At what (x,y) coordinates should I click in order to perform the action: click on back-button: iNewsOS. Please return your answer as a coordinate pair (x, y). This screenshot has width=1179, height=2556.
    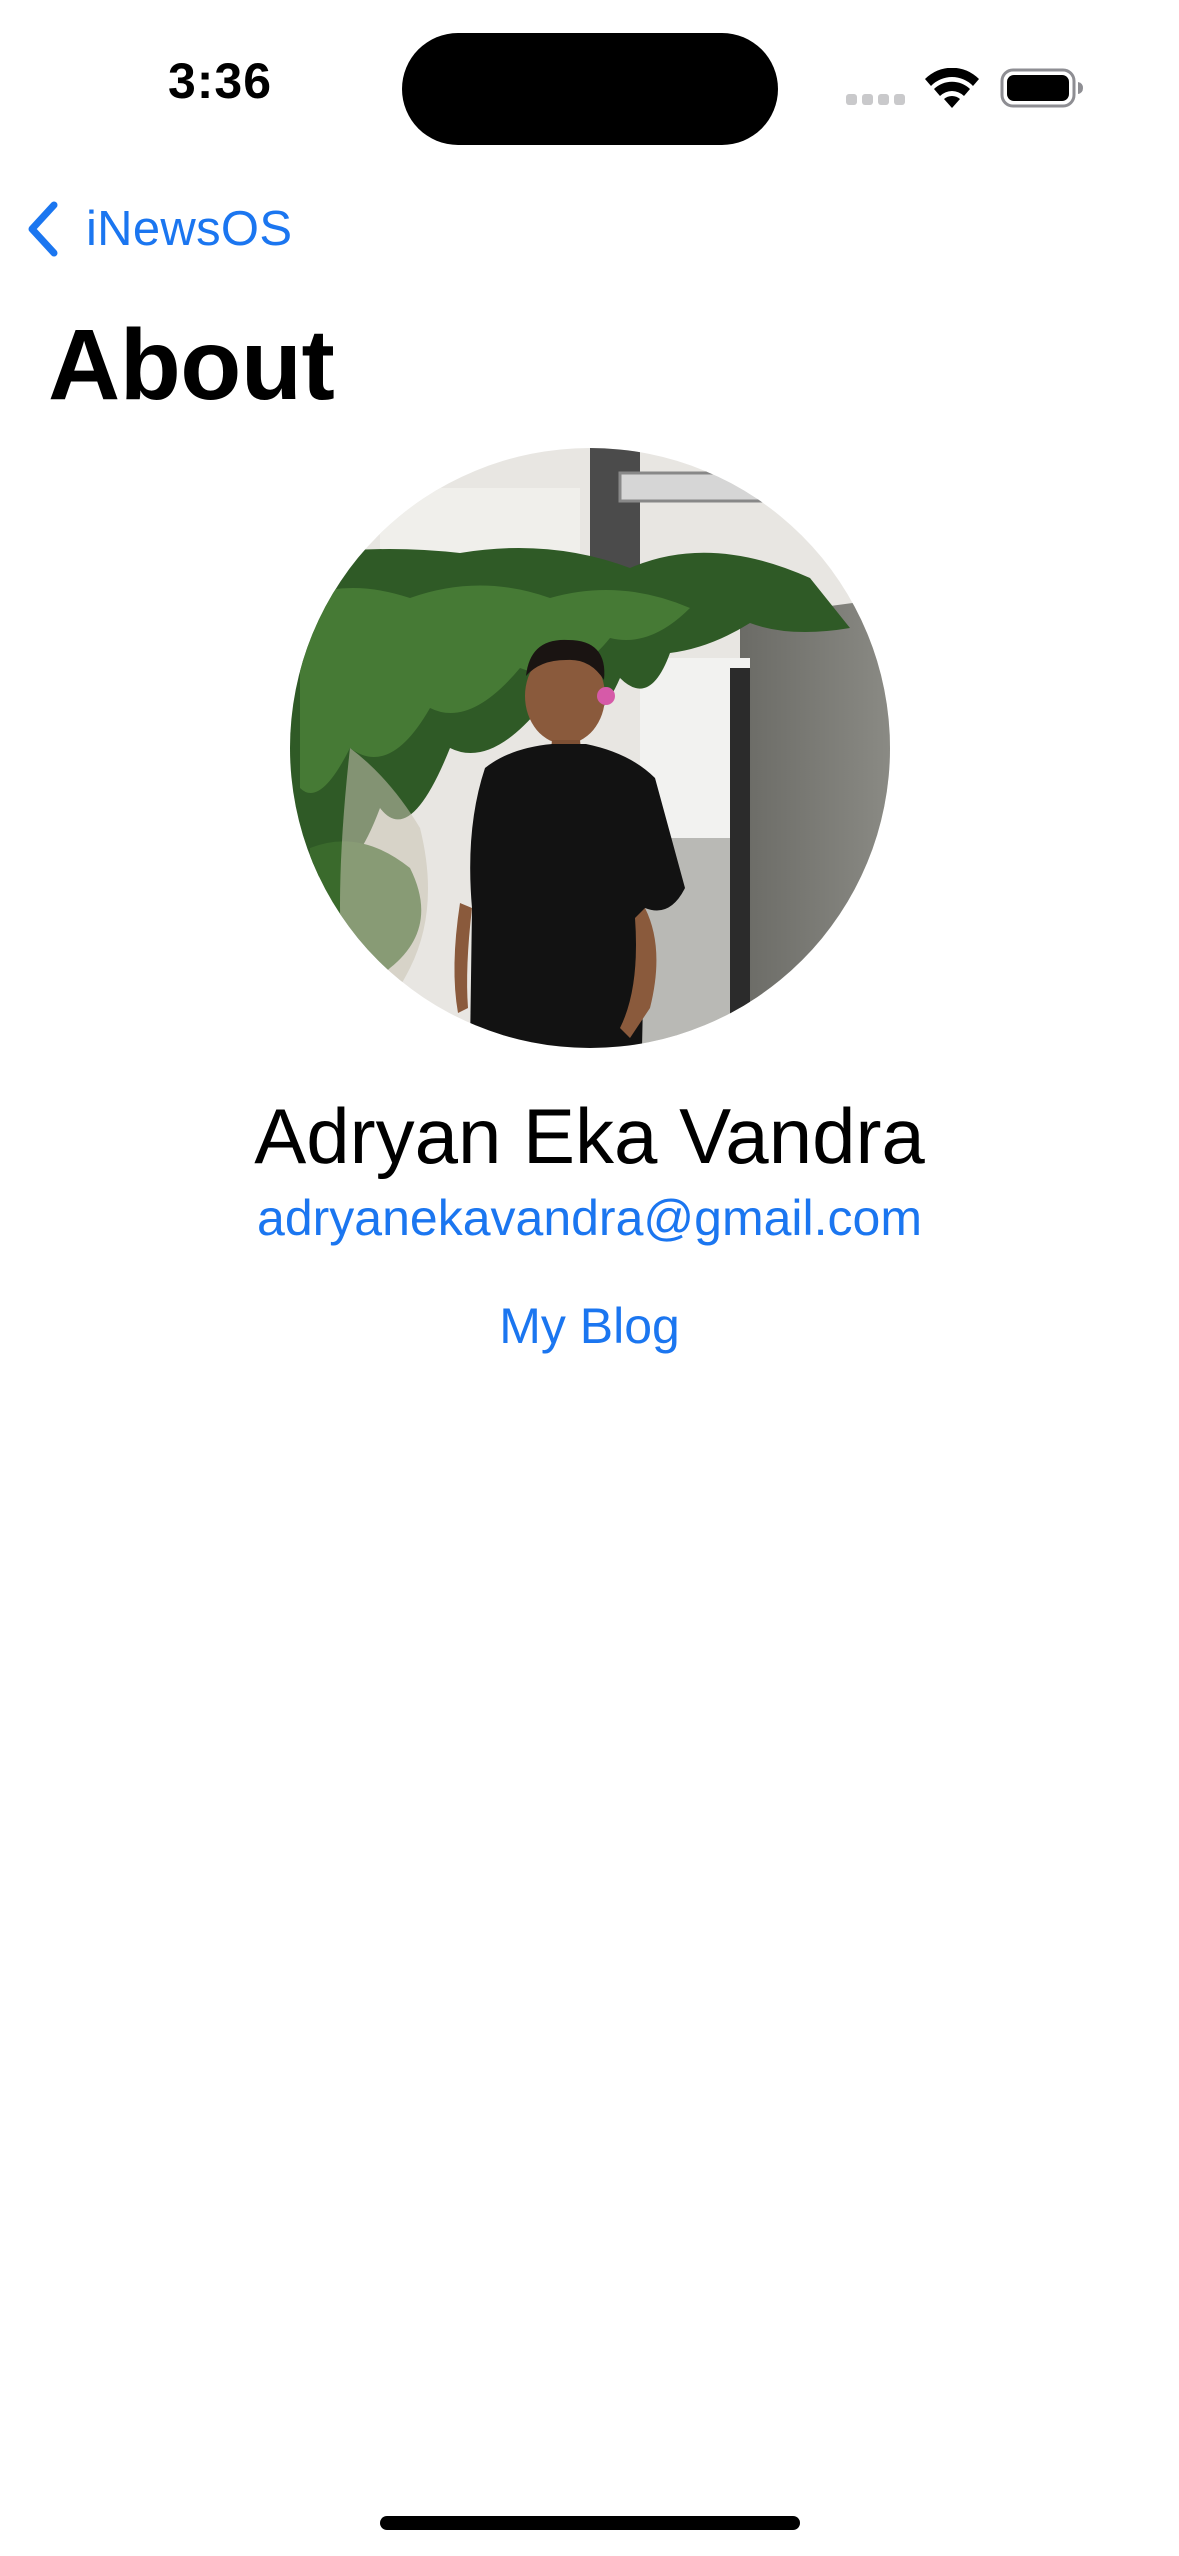
    Looking at the image, I should click on (158, 229).